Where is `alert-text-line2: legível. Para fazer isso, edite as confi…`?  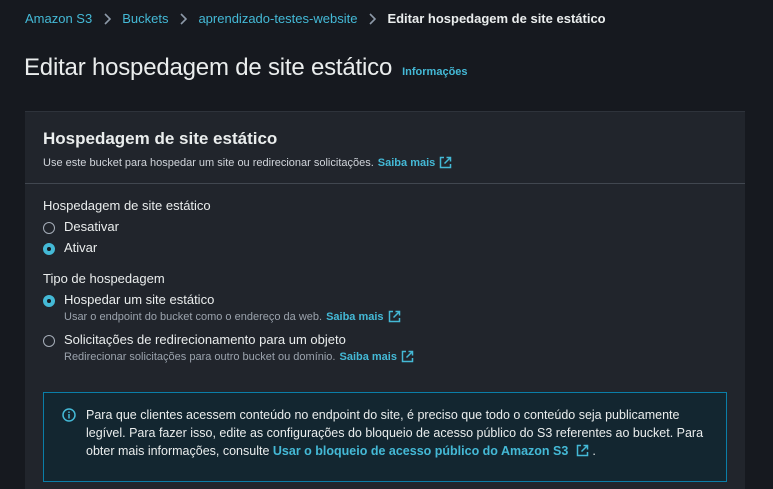
alert-text-line2: legível. Para fazer isso, edite as confi… is located at coordinates (395, 433).